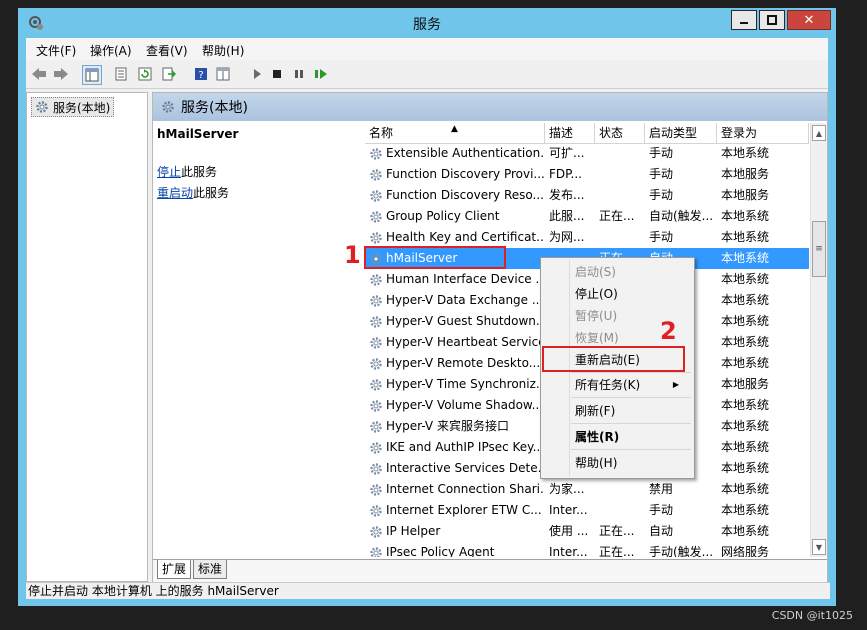 The height and width of the screenshot is (630, 867). What do you see at coordinates (681, 133) in the screenshot?
I see `column-header-startup-type: 启动类型` at bounding box center [681, 133].